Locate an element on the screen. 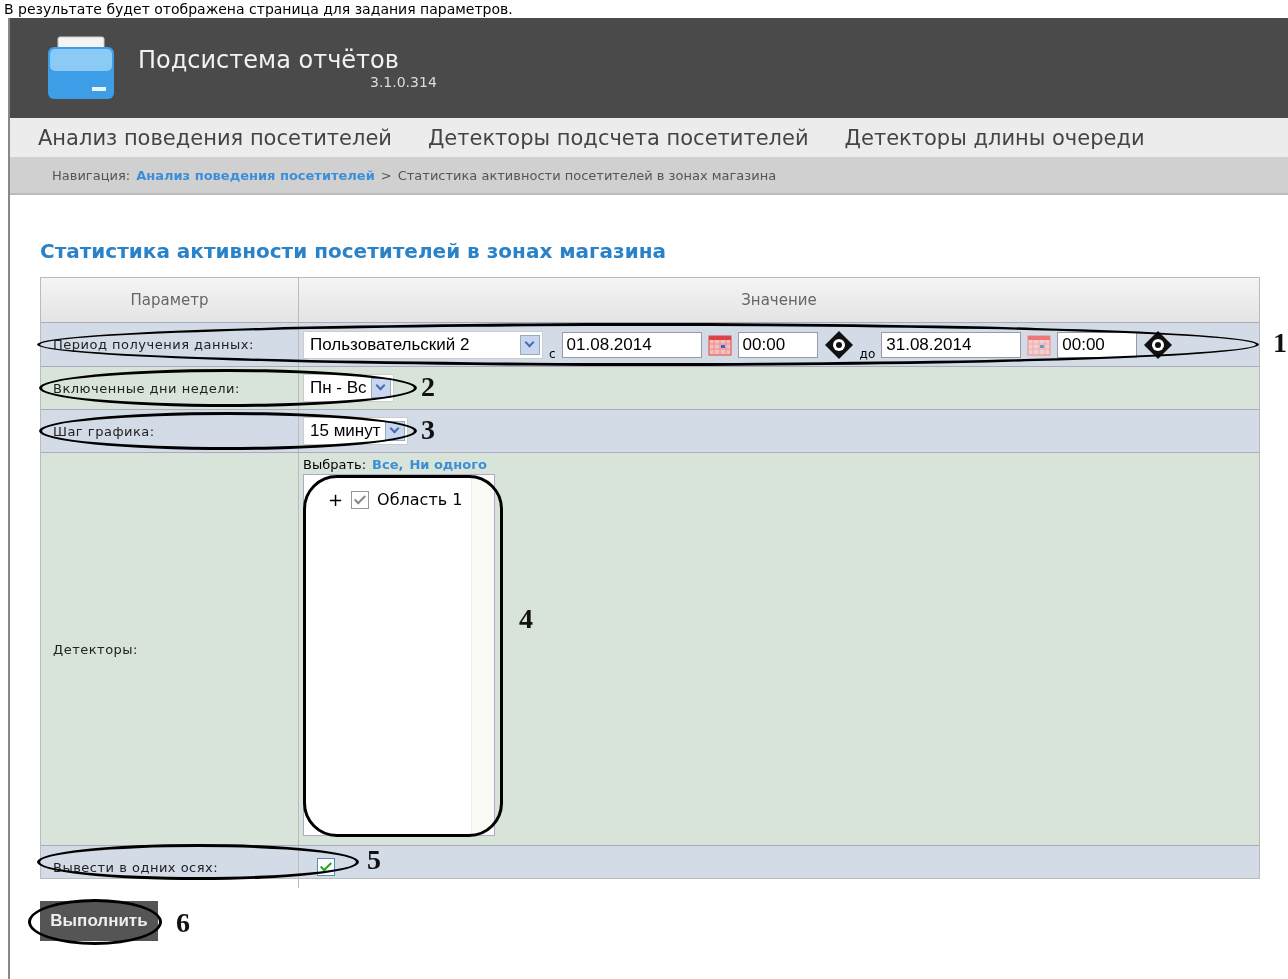  menu-item: Анализ поведения посетителей is located at coordinates (215, 137).